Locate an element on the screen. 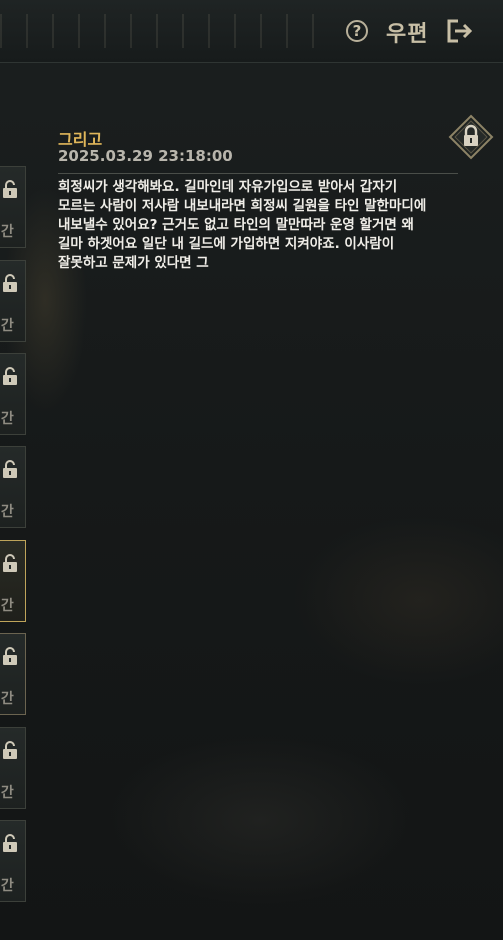  top-bar: ? 우편 is located at coordinates (251, 31).